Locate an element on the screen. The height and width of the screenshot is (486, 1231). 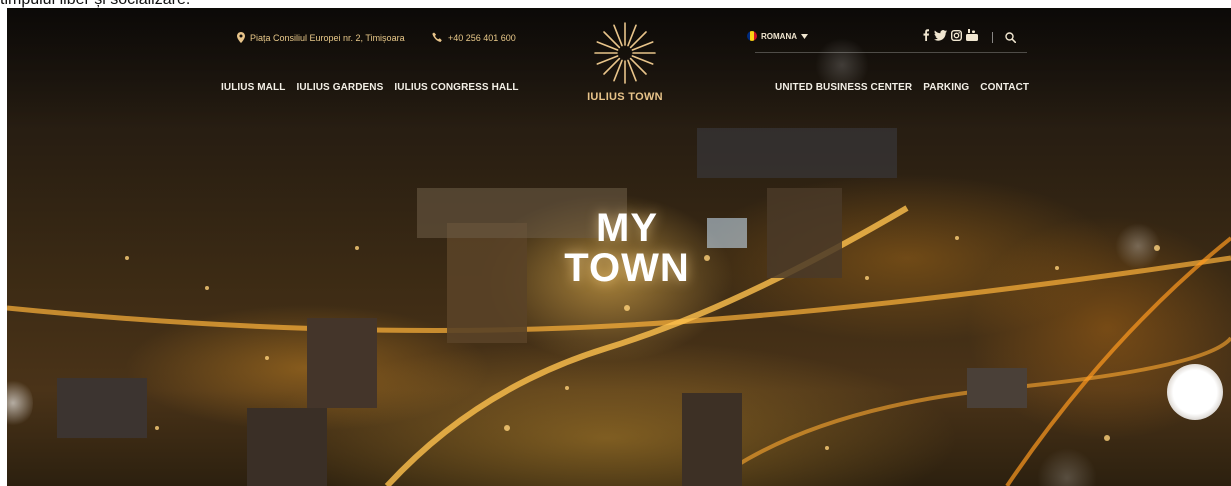
nav-right: UNITED BUSINESS CENTER PARKING CONTACT is located at coordinates (902, 87).